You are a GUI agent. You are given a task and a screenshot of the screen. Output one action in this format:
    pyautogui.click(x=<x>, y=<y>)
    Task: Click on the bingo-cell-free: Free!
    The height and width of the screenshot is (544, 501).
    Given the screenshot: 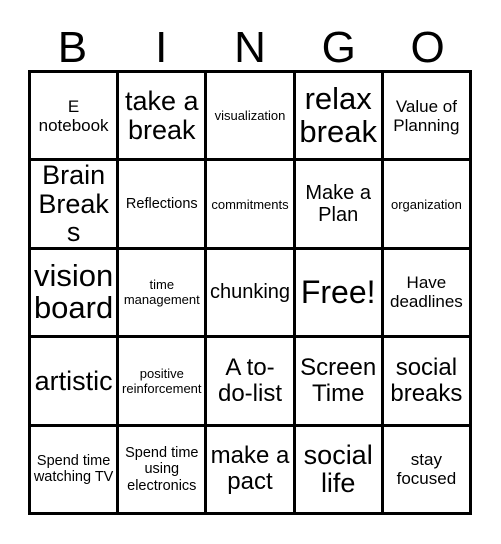 What is the action you would take?
    pyautogui.click(x=339, y=294)
    